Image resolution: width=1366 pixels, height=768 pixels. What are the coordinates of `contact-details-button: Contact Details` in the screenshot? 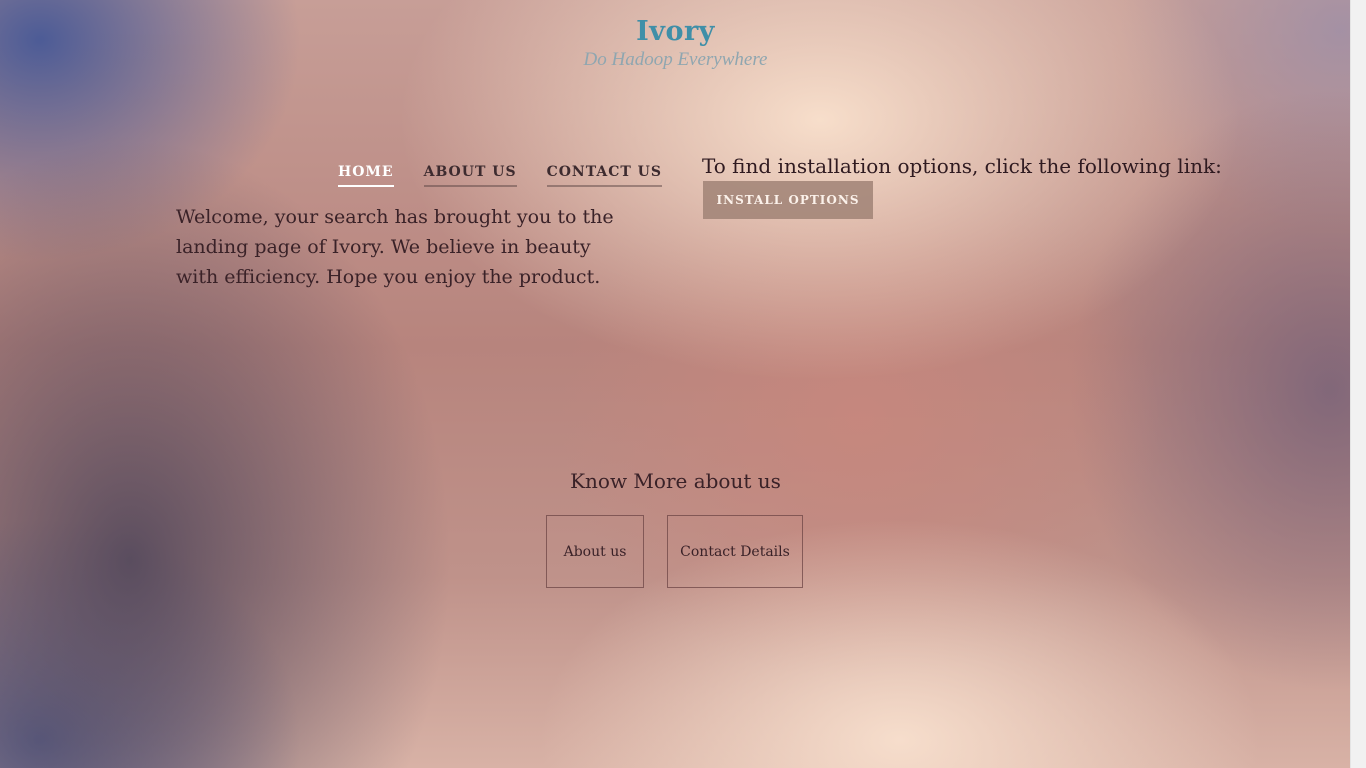 It's located at (735, 551).